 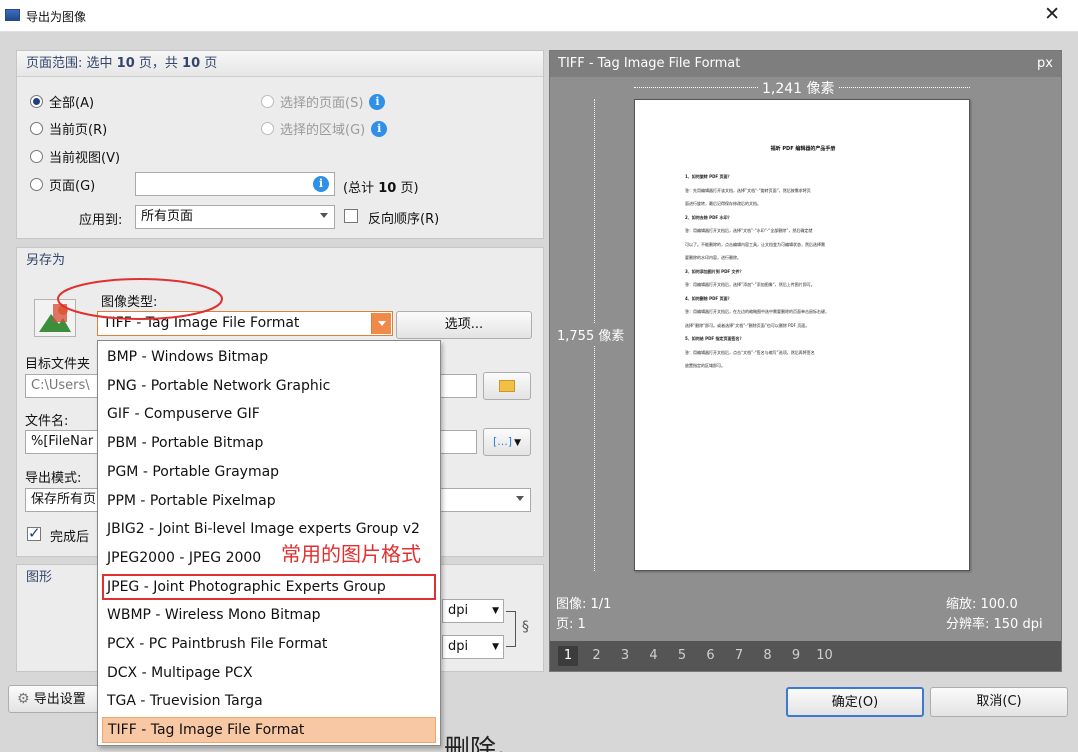 I want to click on radio-current-label: 当前页(R), so click(x=78, y=130).